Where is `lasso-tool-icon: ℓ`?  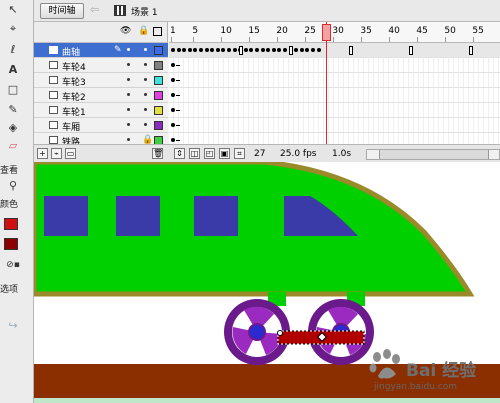 lasso-tool-icon: ℓ is located at coordinates (13, 49).